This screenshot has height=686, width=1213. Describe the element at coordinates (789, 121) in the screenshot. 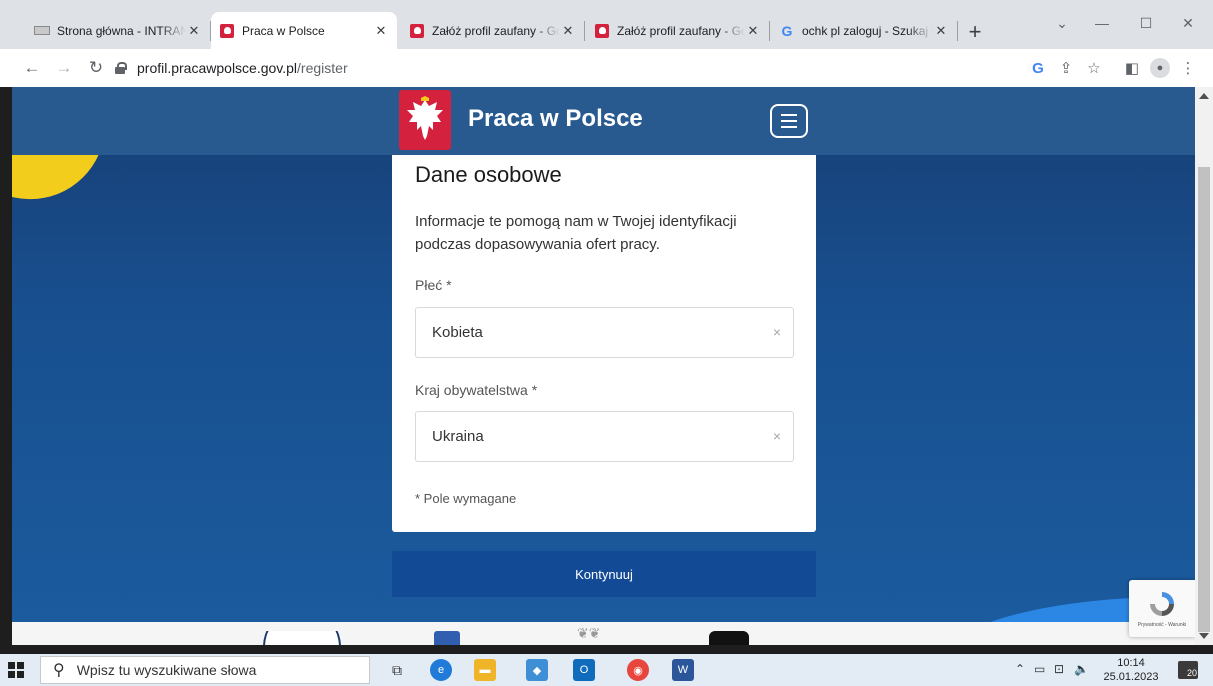

I see `menu-hamburger-button` at that location.